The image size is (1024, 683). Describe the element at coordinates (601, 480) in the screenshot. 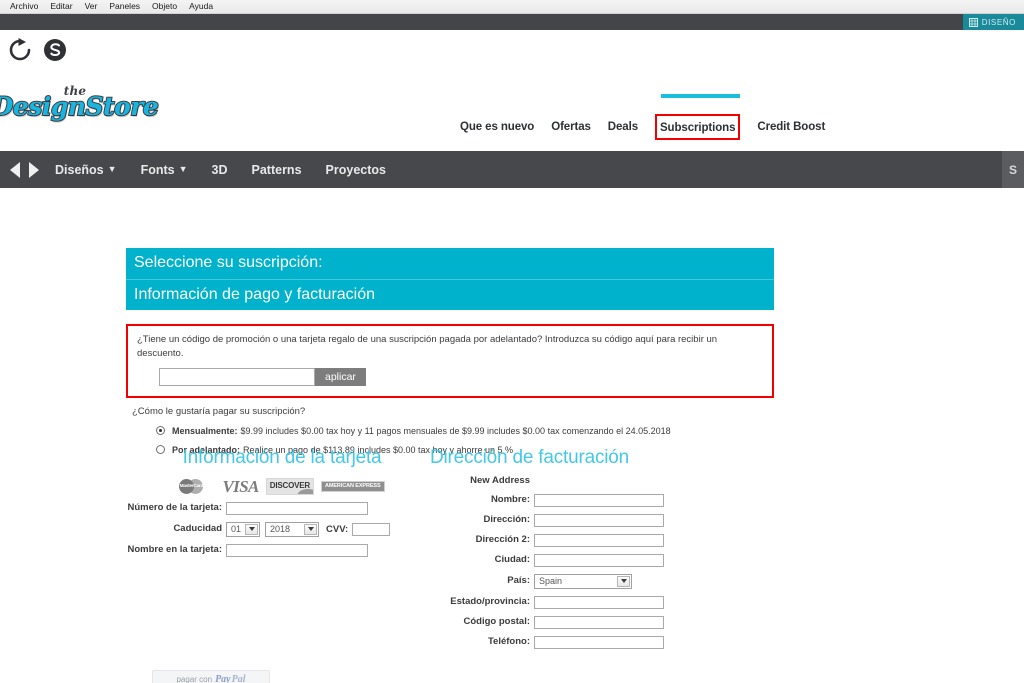

I see `billing-subtitle-row: New Address` at that location.